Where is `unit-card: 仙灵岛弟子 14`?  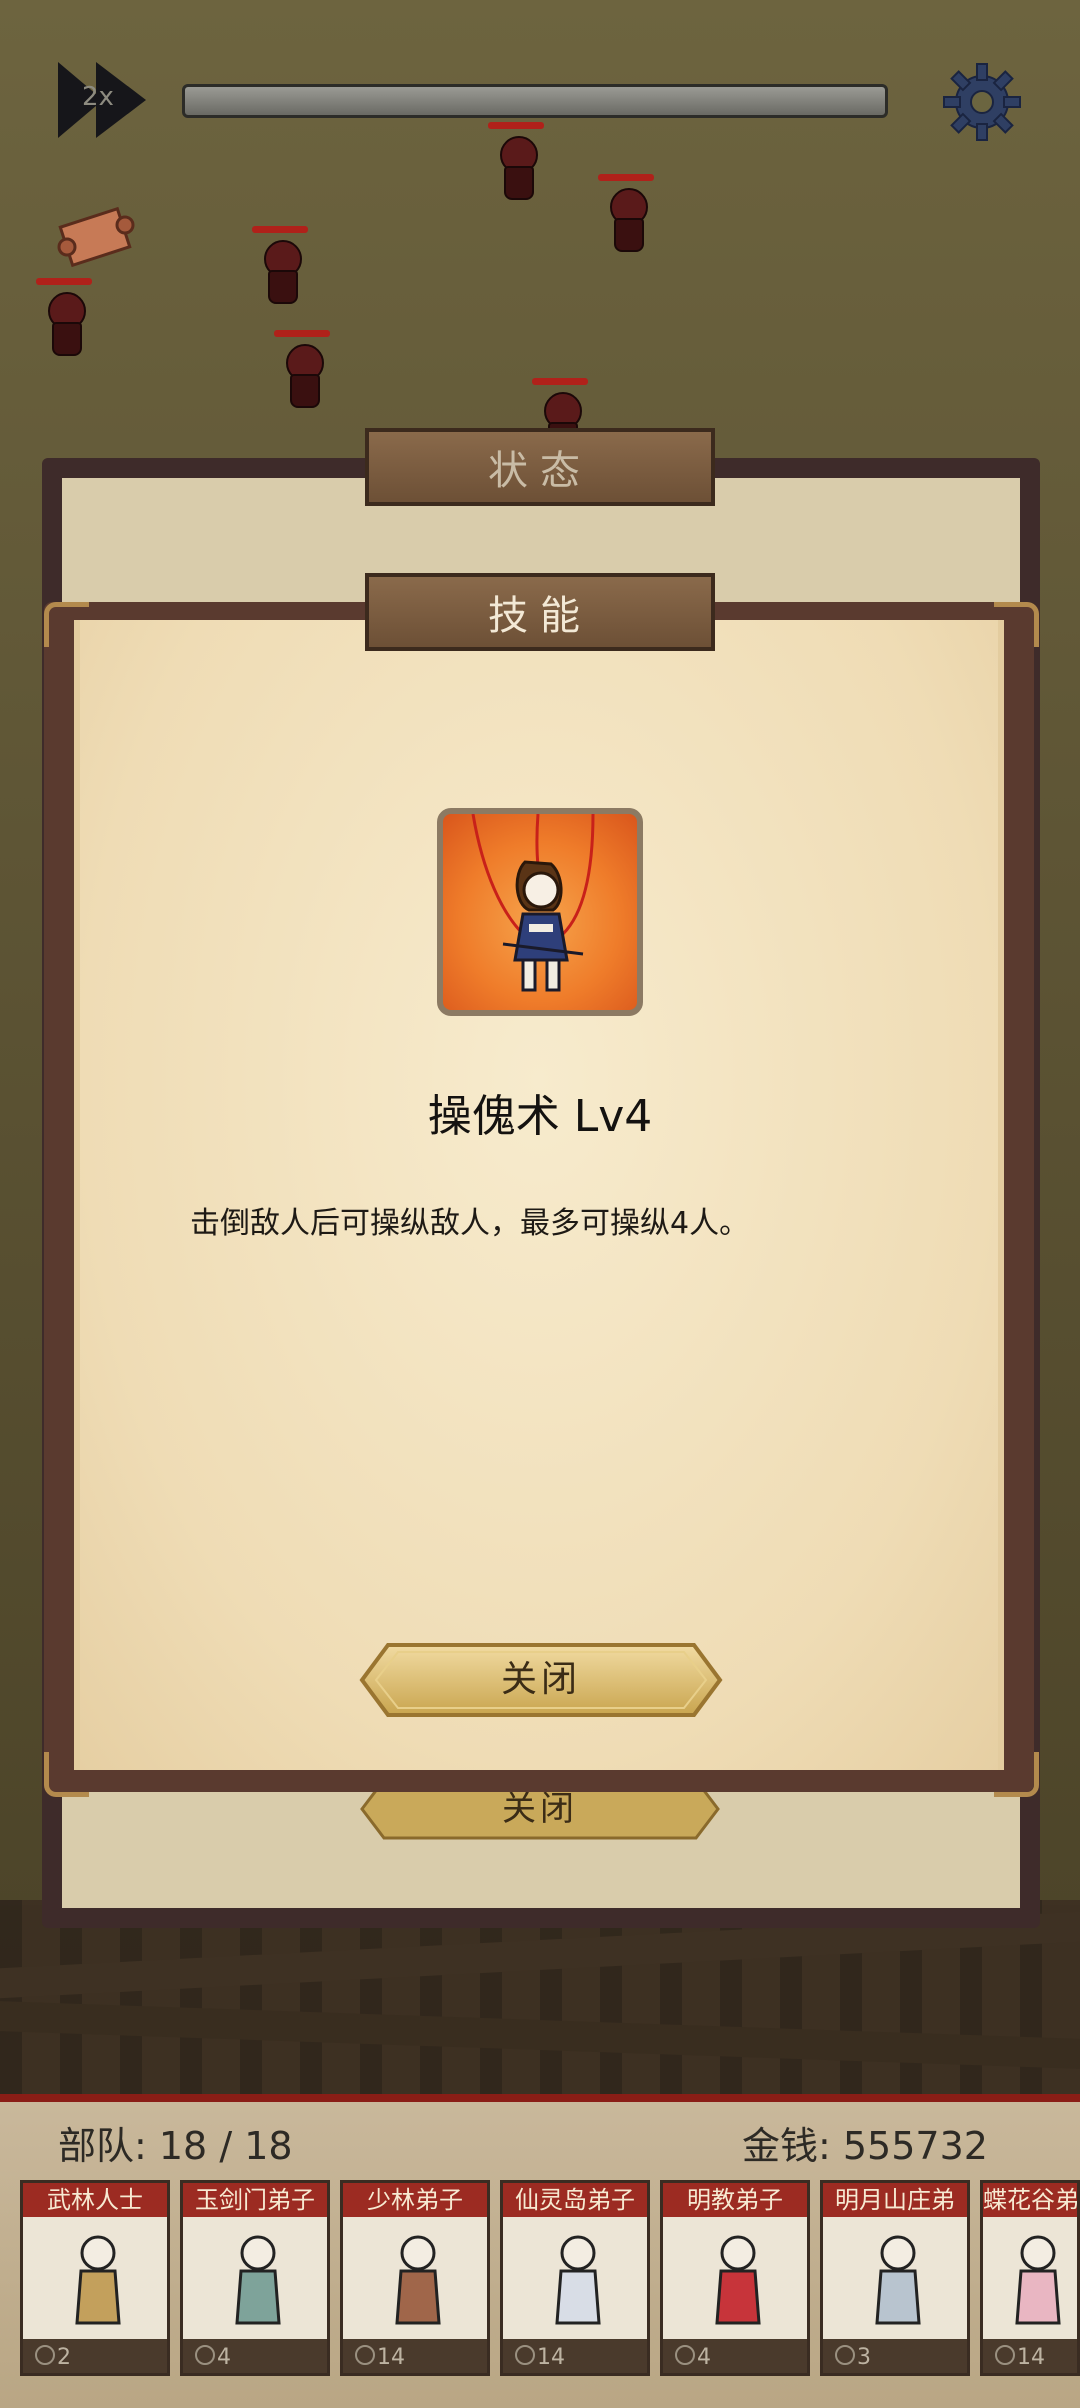
unit-card: 仙灵岛弟子 14 is located at coordinates (575, 2278).